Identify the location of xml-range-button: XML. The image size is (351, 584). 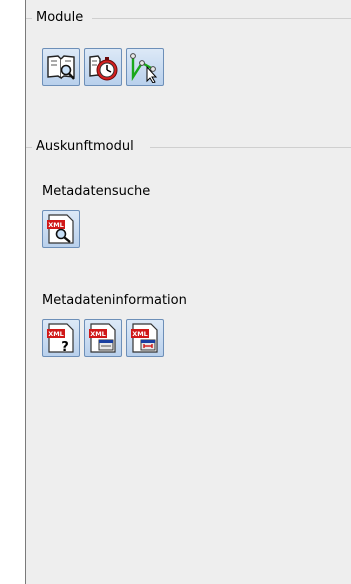
(145, 338).